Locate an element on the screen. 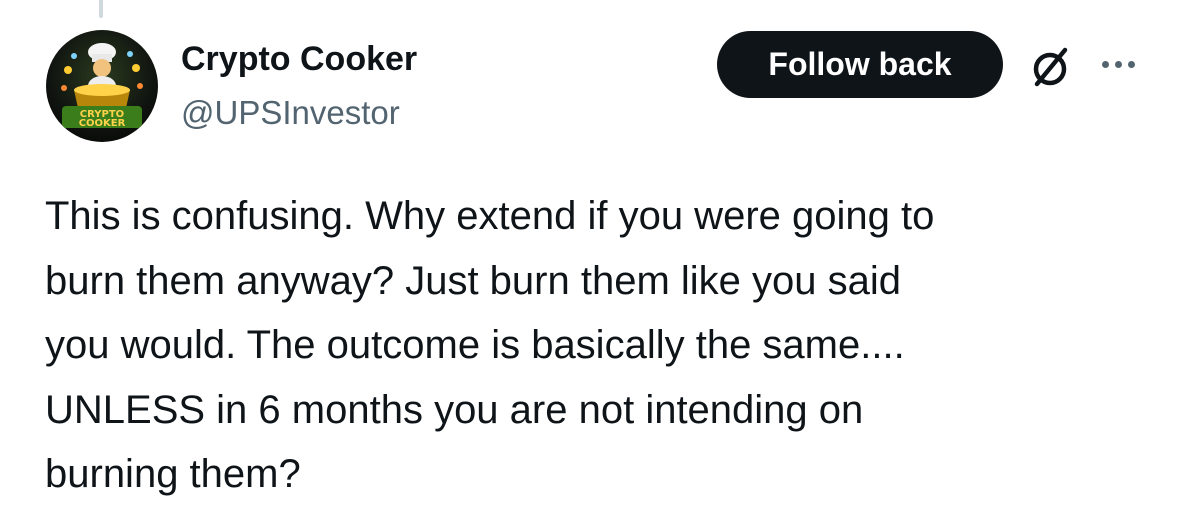 The height and width of the screenshot is (528, 1199). author-name: Crypto Cooker is located at coordinates (299, 59).